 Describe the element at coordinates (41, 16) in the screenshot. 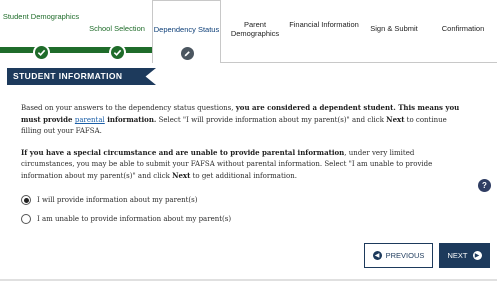

I see `step-label: Student Demographics` at that location.